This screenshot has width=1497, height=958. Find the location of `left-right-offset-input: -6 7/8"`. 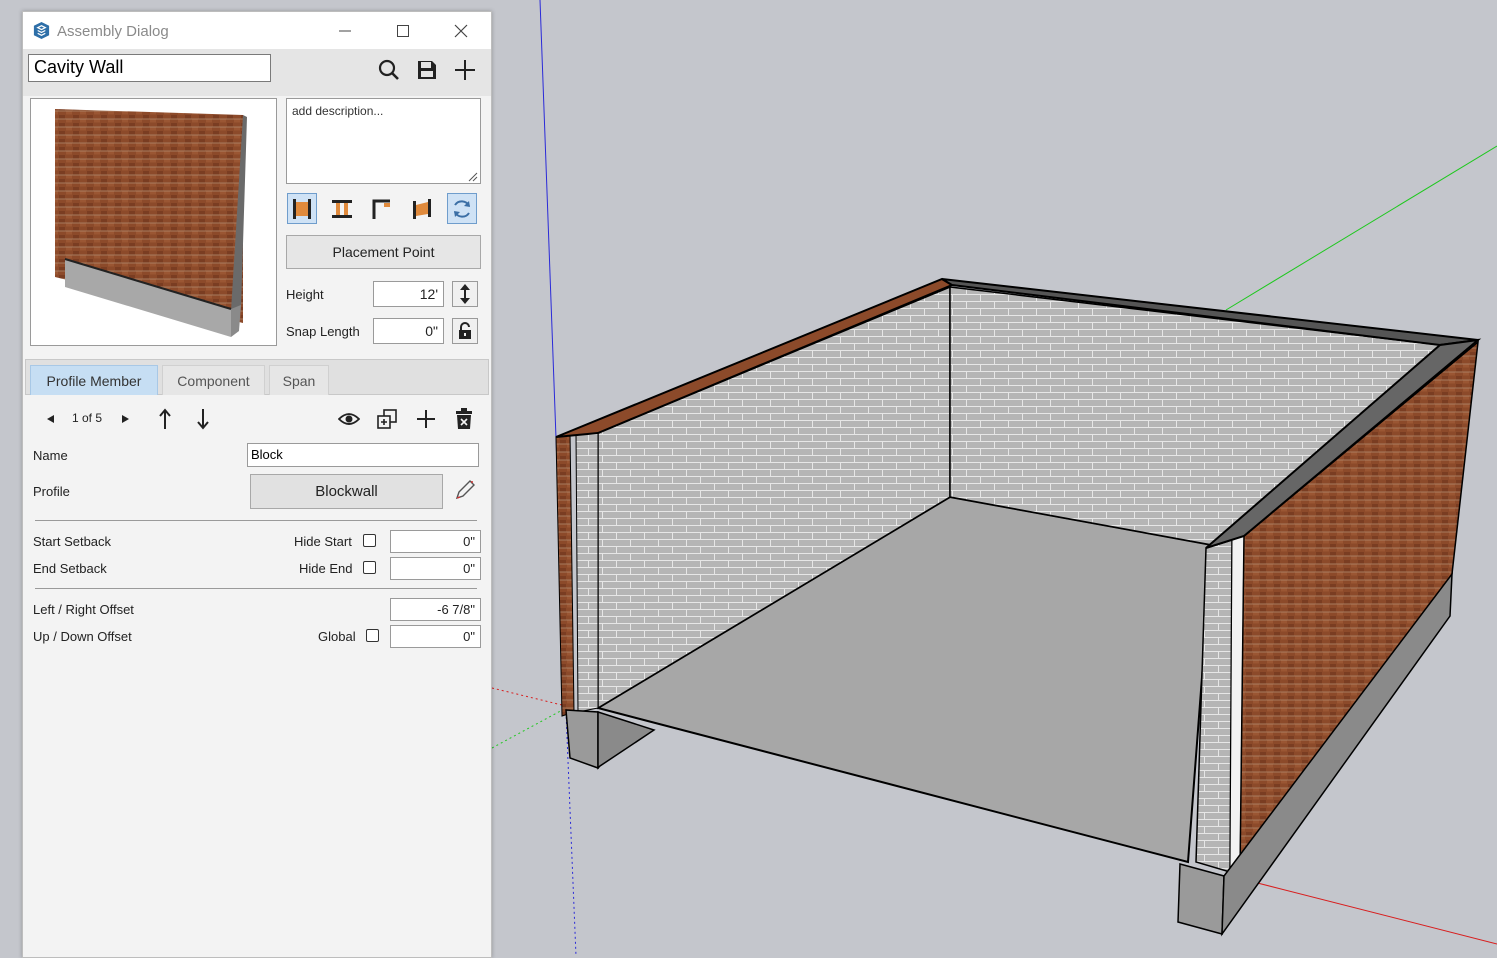

left-right-offset-input: -6 7/8" is located at coordinates (435, 609).